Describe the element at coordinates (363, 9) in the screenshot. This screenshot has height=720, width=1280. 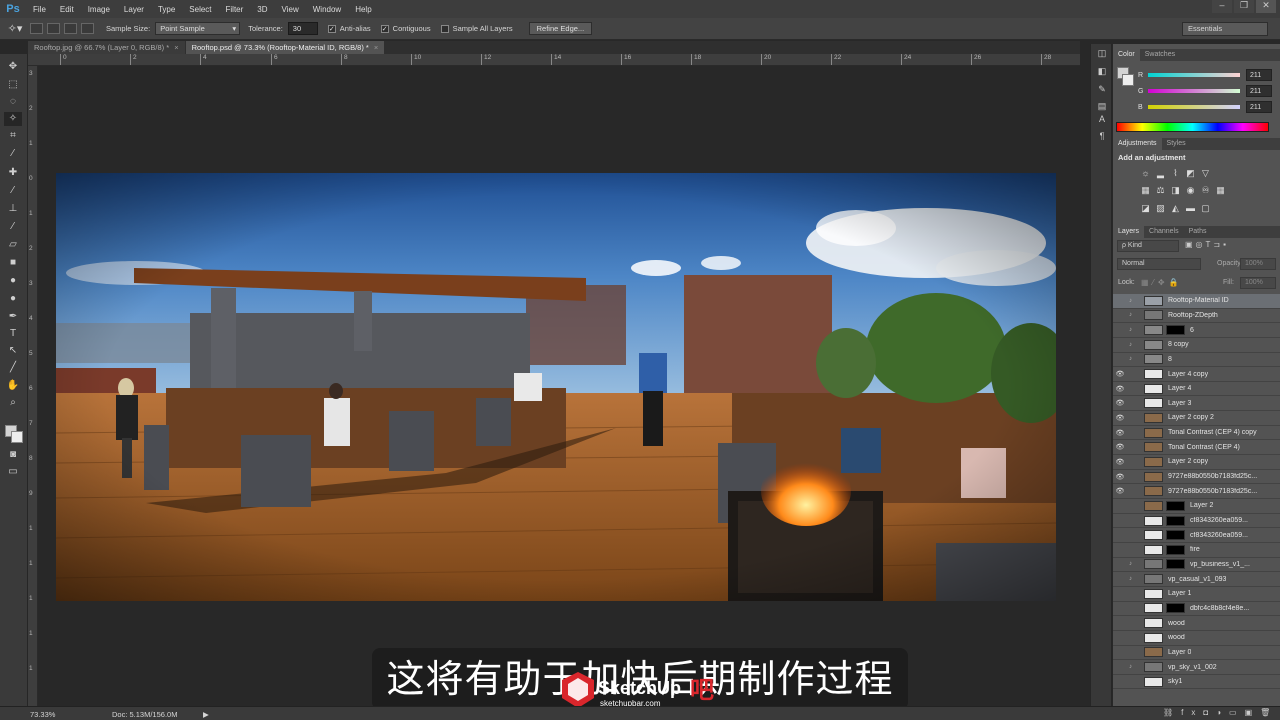
I see `menu-help: Help` at that location.